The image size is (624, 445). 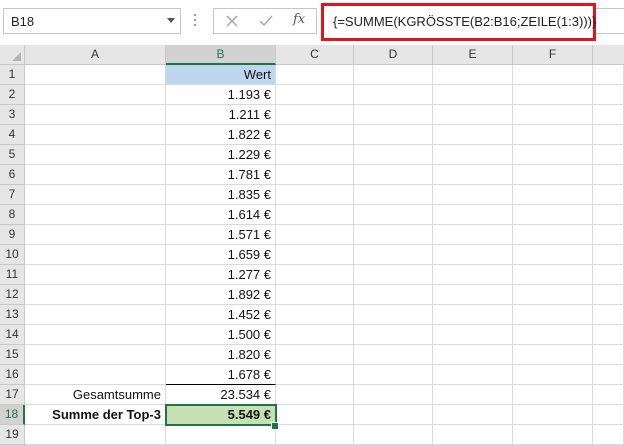 I want to click on row-header-3: 3, so click(x=12, y=115).